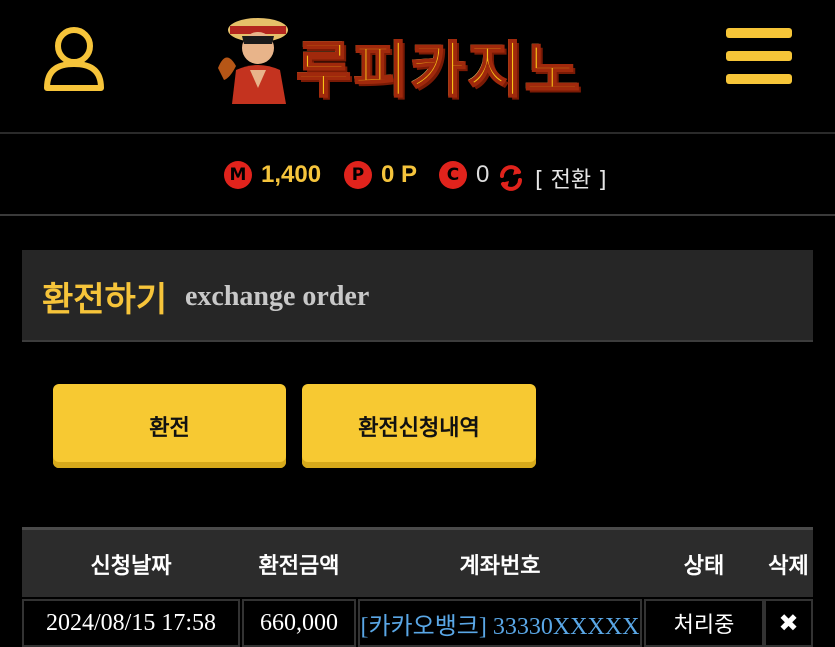  I want to click on column-header-date: 신청날짜, so click(131, 566).